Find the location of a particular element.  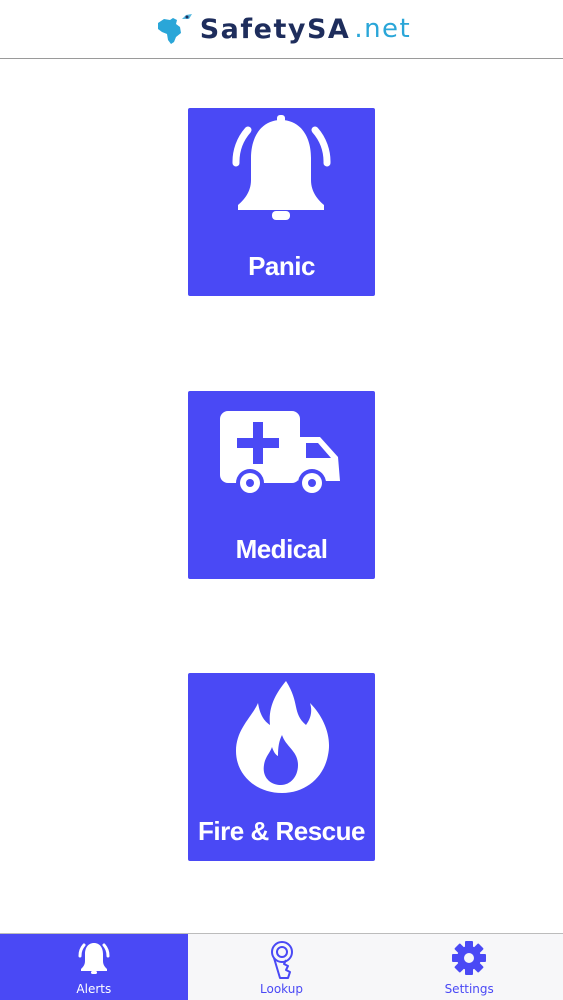

logo-brand: SafetySA is located at coordinates (275, 29).